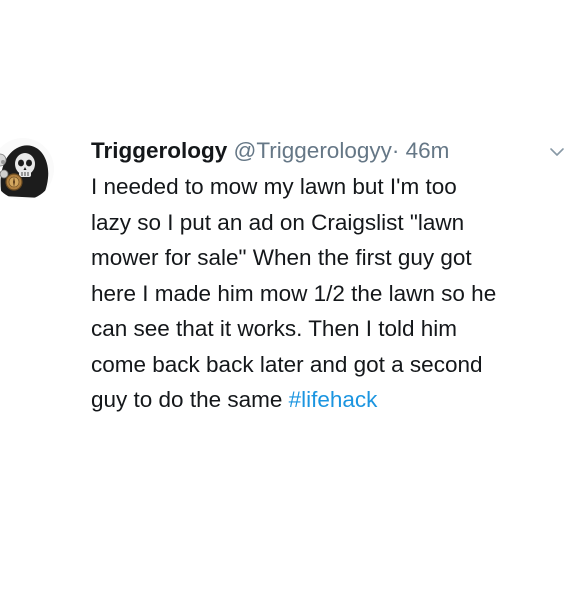 Image resolution: width=565 pixels, height=600 pixels. Describe the element at coordinates (278, 222) in the screenshot. I see `tweet-text-line: lazy so I put an ad on Craigslist "lawn` at that location.